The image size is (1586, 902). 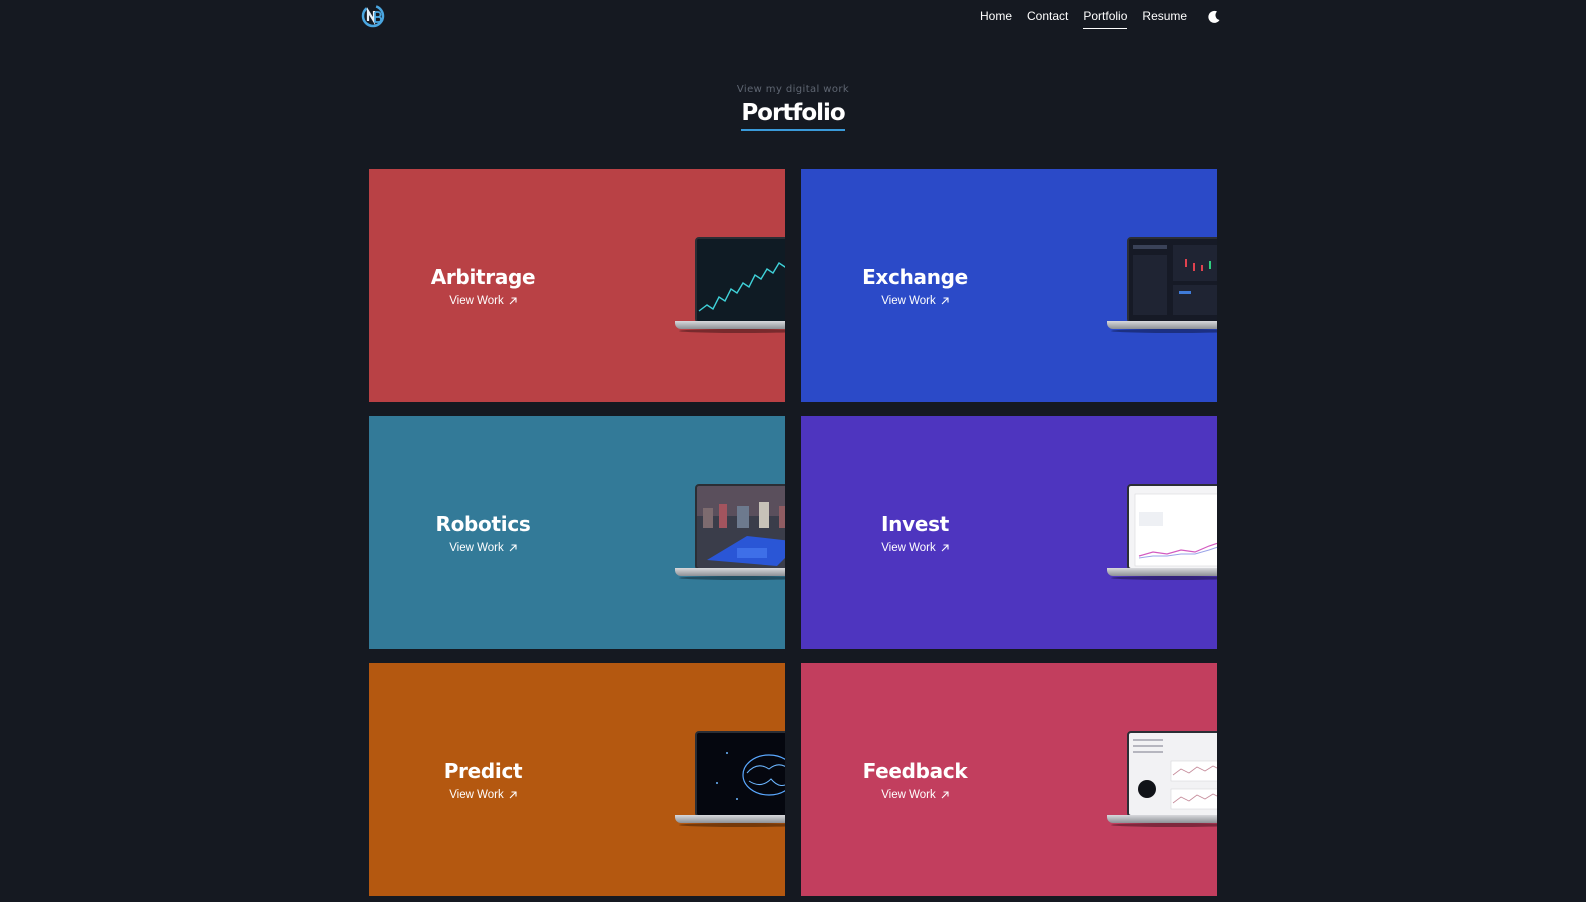 I want to click on moon-icon, so click(x=1214, y=17).